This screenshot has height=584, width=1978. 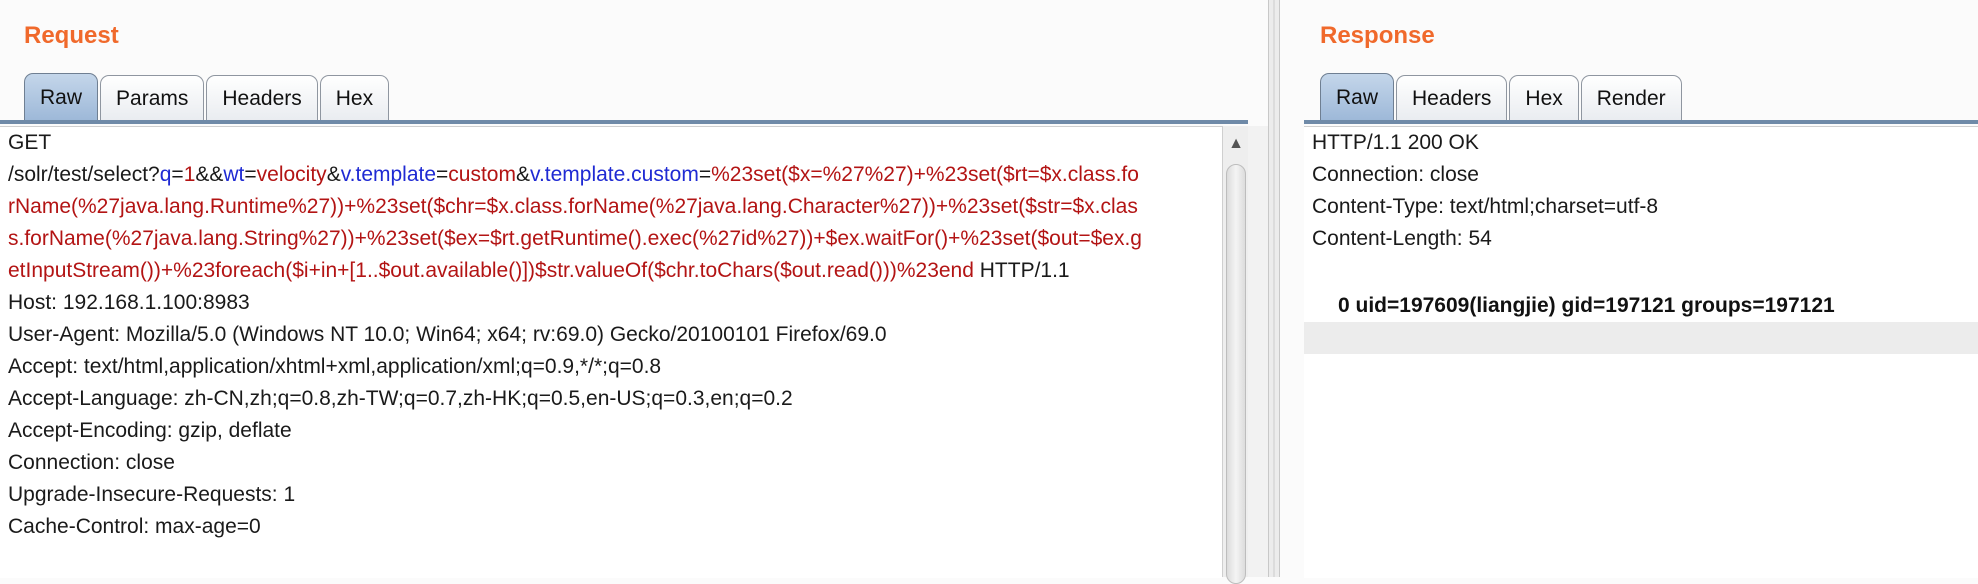 I want to click on request-tabs: Raw Params Headers Hex, so click(x=207, y=97).